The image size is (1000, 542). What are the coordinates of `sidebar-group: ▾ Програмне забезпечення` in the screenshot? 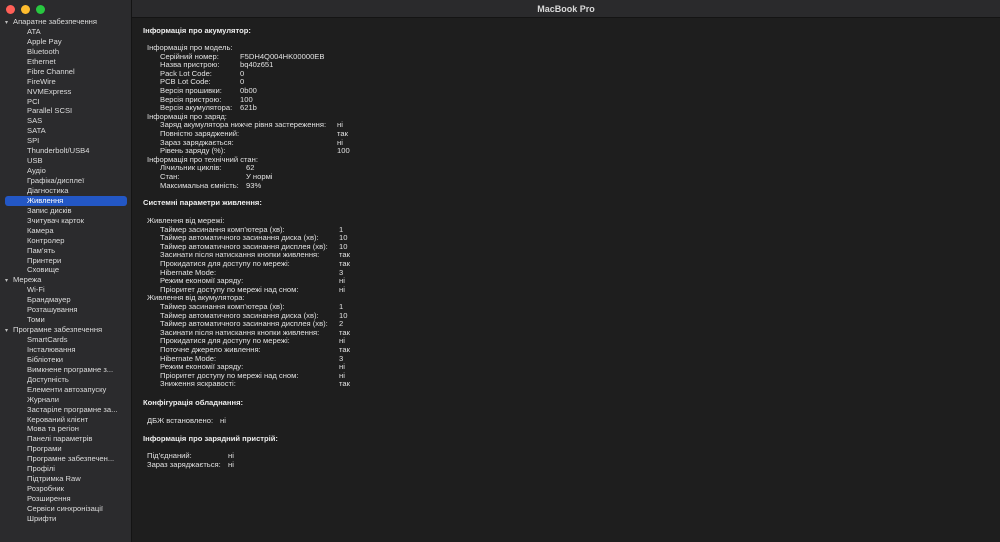 It's located at (65, 330).